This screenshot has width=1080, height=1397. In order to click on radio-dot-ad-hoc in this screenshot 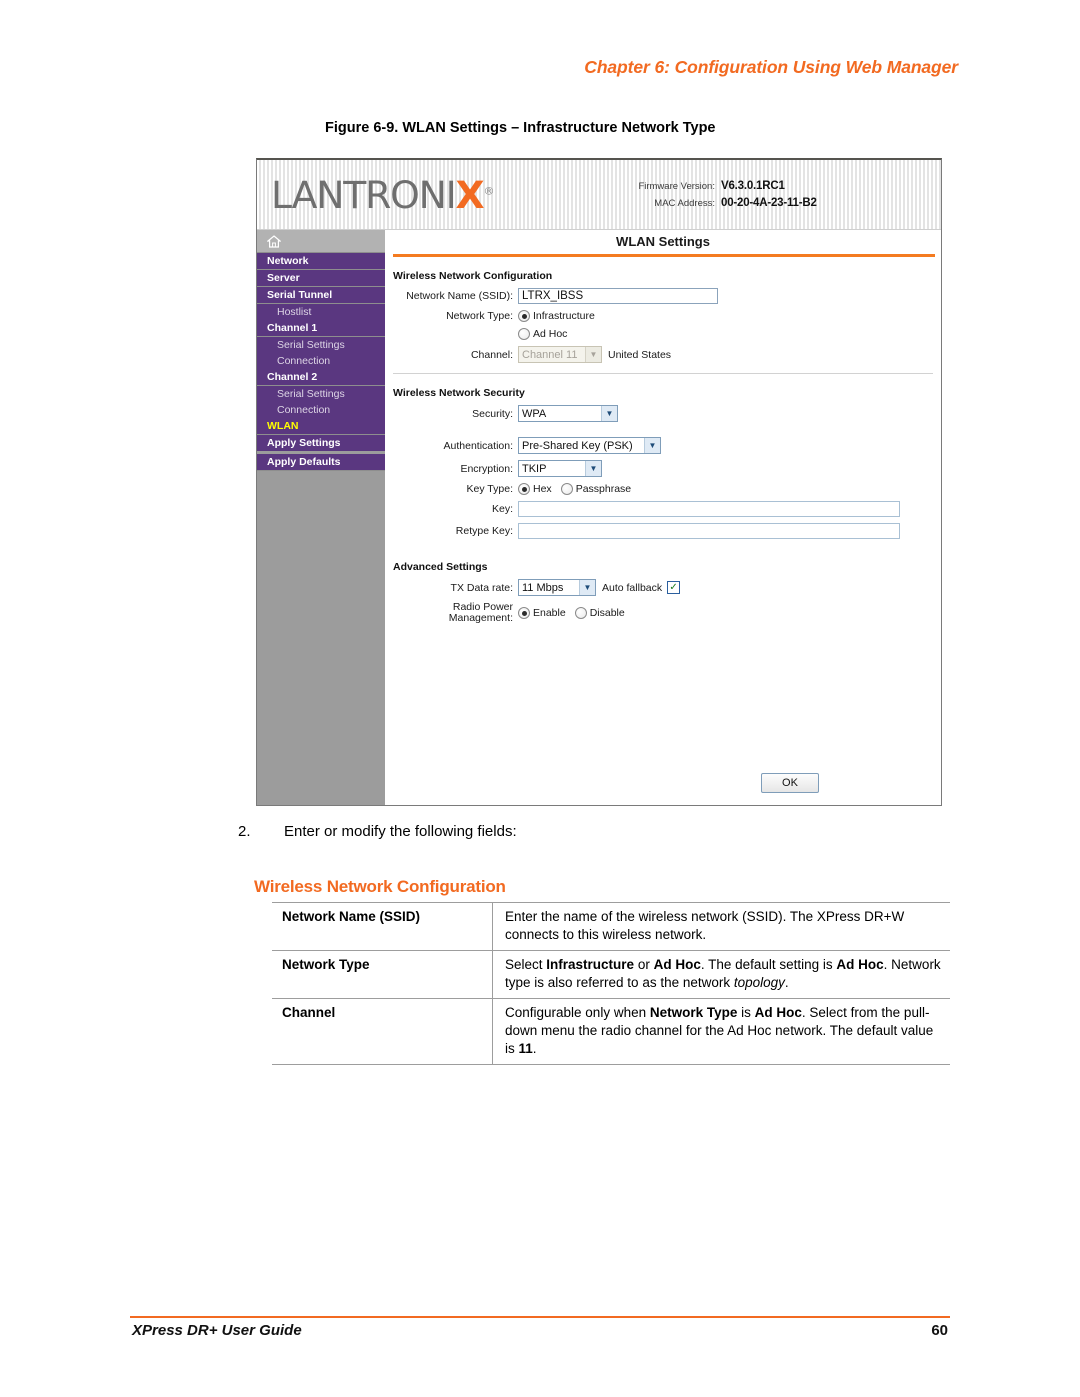, I will do `click(524, 334)`.